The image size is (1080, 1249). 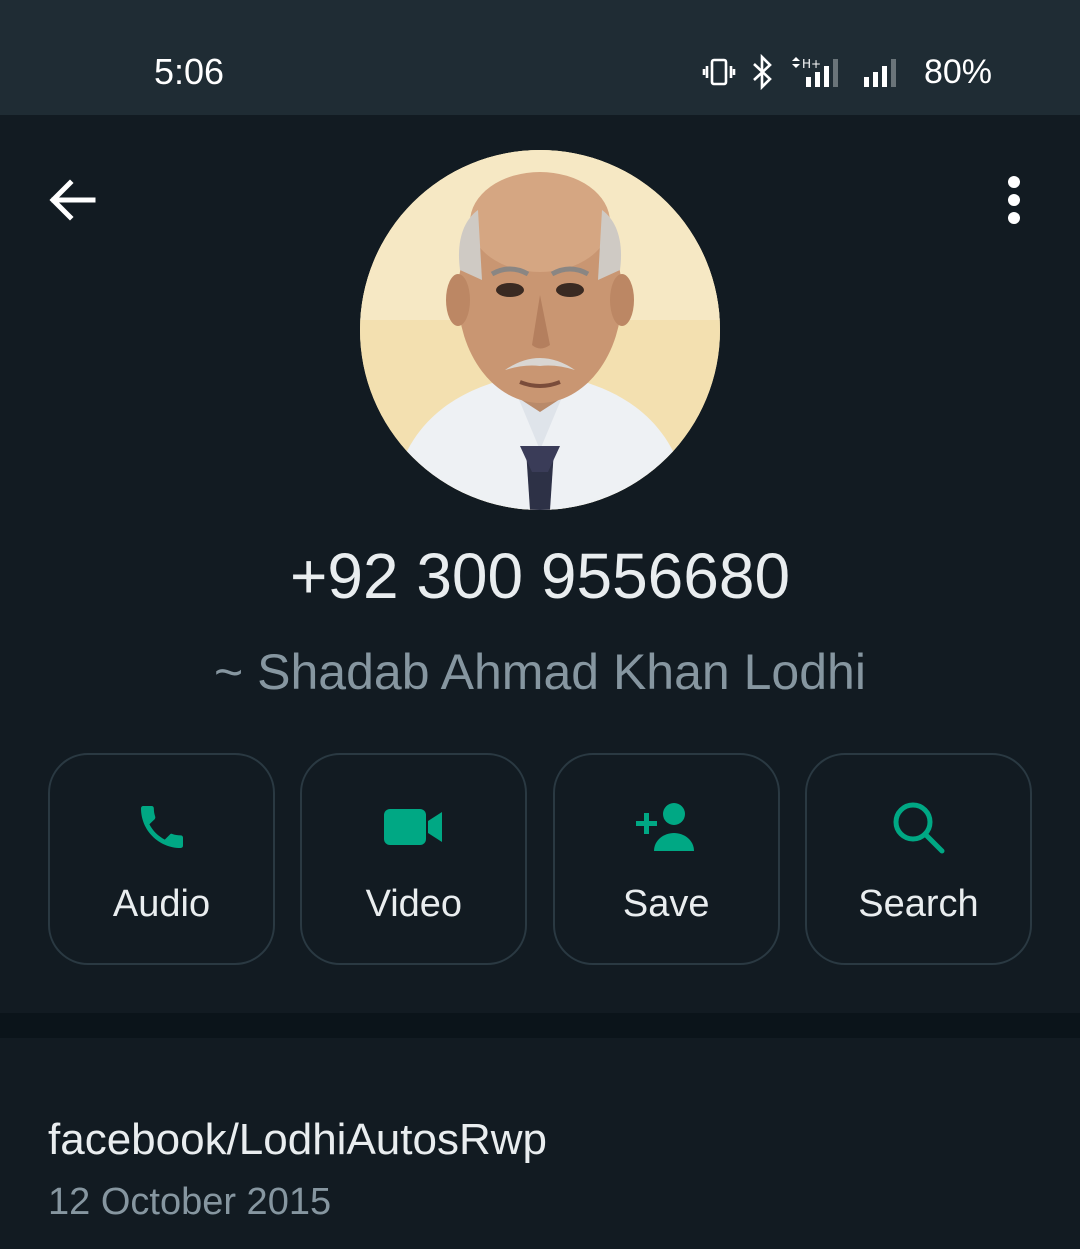 What do you see at coordinates (719, 72) in the screenshot?
I see `vibrate-icon` at bounding box center [719, 72].